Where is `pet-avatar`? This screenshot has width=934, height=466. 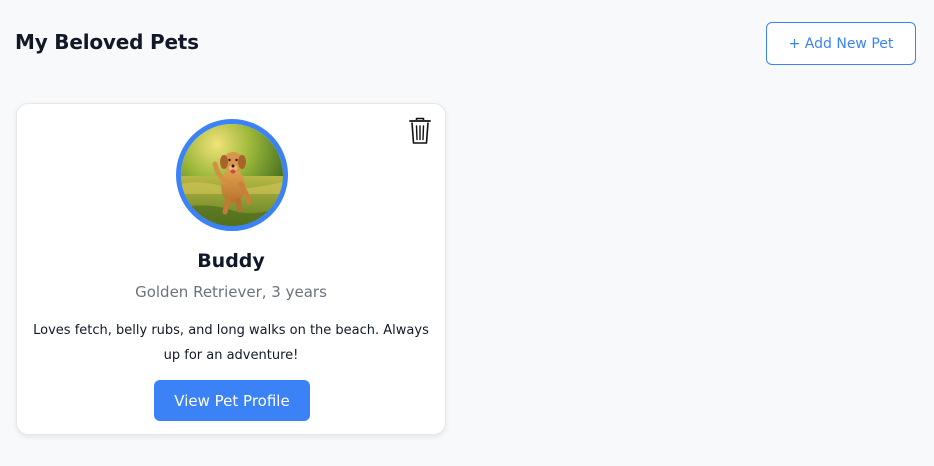
pet-avatar is located at coordinates (232, 175).